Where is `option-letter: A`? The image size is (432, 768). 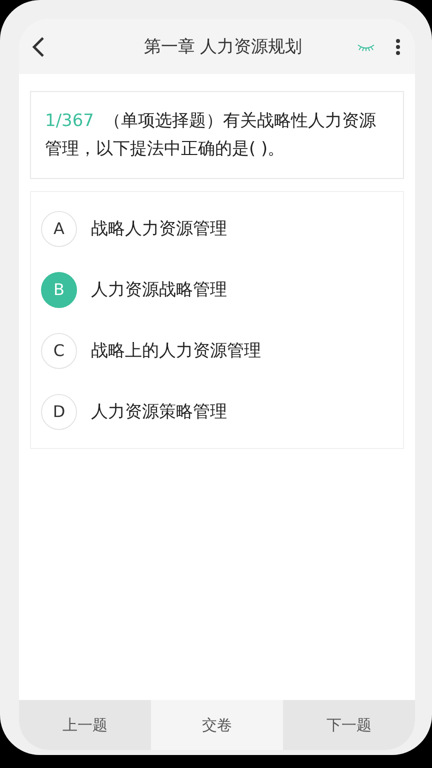 option-letter: A is located at coordinates (59, 228).